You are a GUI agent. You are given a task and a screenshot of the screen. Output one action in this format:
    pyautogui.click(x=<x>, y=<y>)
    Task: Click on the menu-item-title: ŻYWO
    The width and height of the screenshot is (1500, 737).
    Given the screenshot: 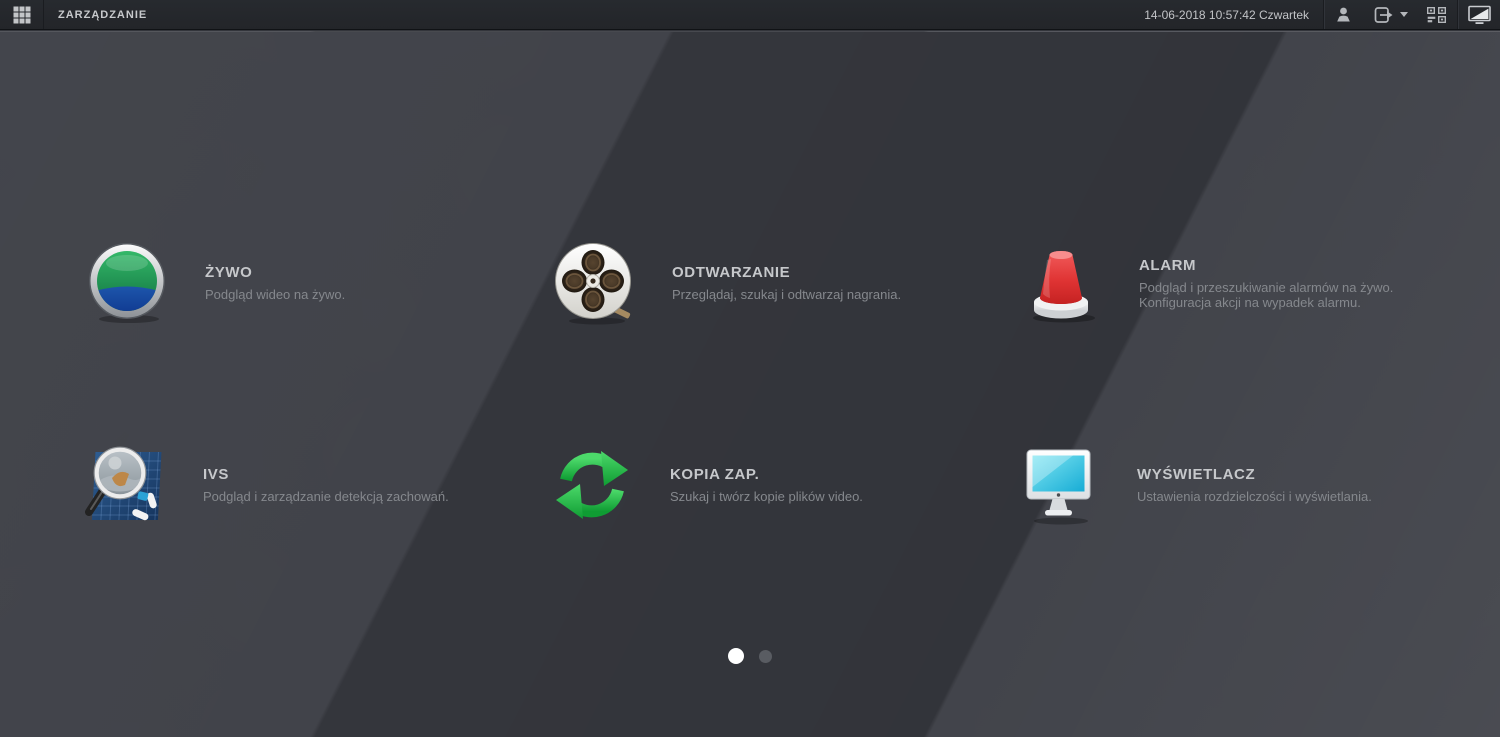 What is the action you would take?
    pyautogui.click(x=229, y=272)
    